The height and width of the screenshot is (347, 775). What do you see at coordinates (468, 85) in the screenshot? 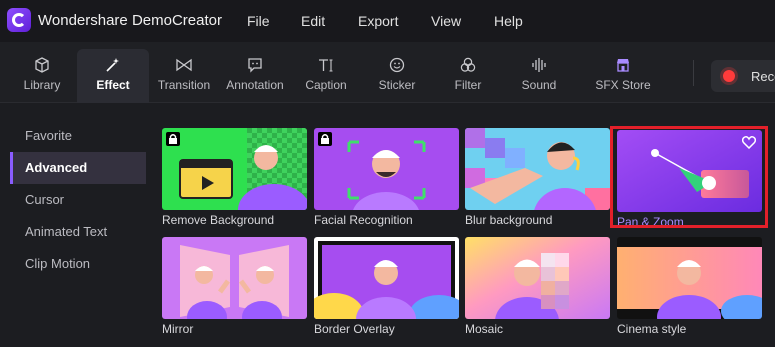
I see `tab-label: Filter` at bounding box center [468, 85].